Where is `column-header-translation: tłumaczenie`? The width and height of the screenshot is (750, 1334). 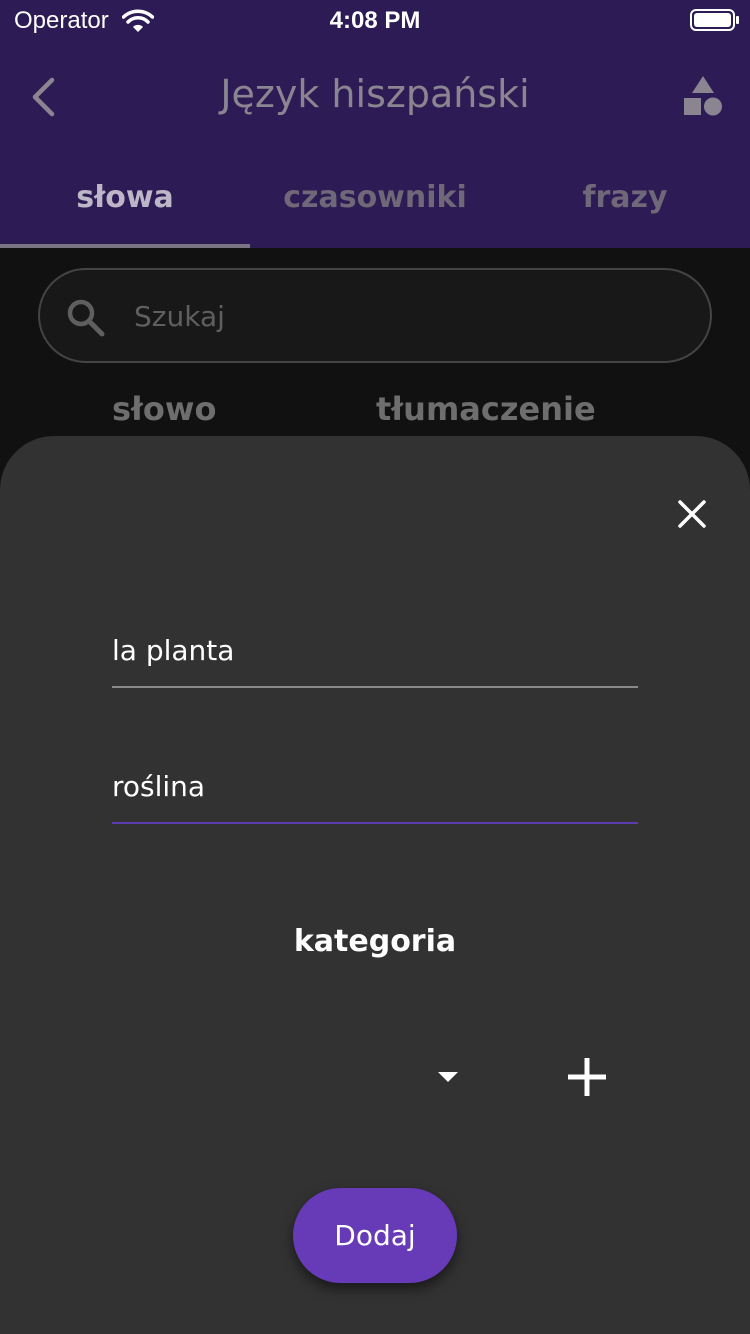
column-header-translation: tłumaczenie is located at coordinates (486, 409).